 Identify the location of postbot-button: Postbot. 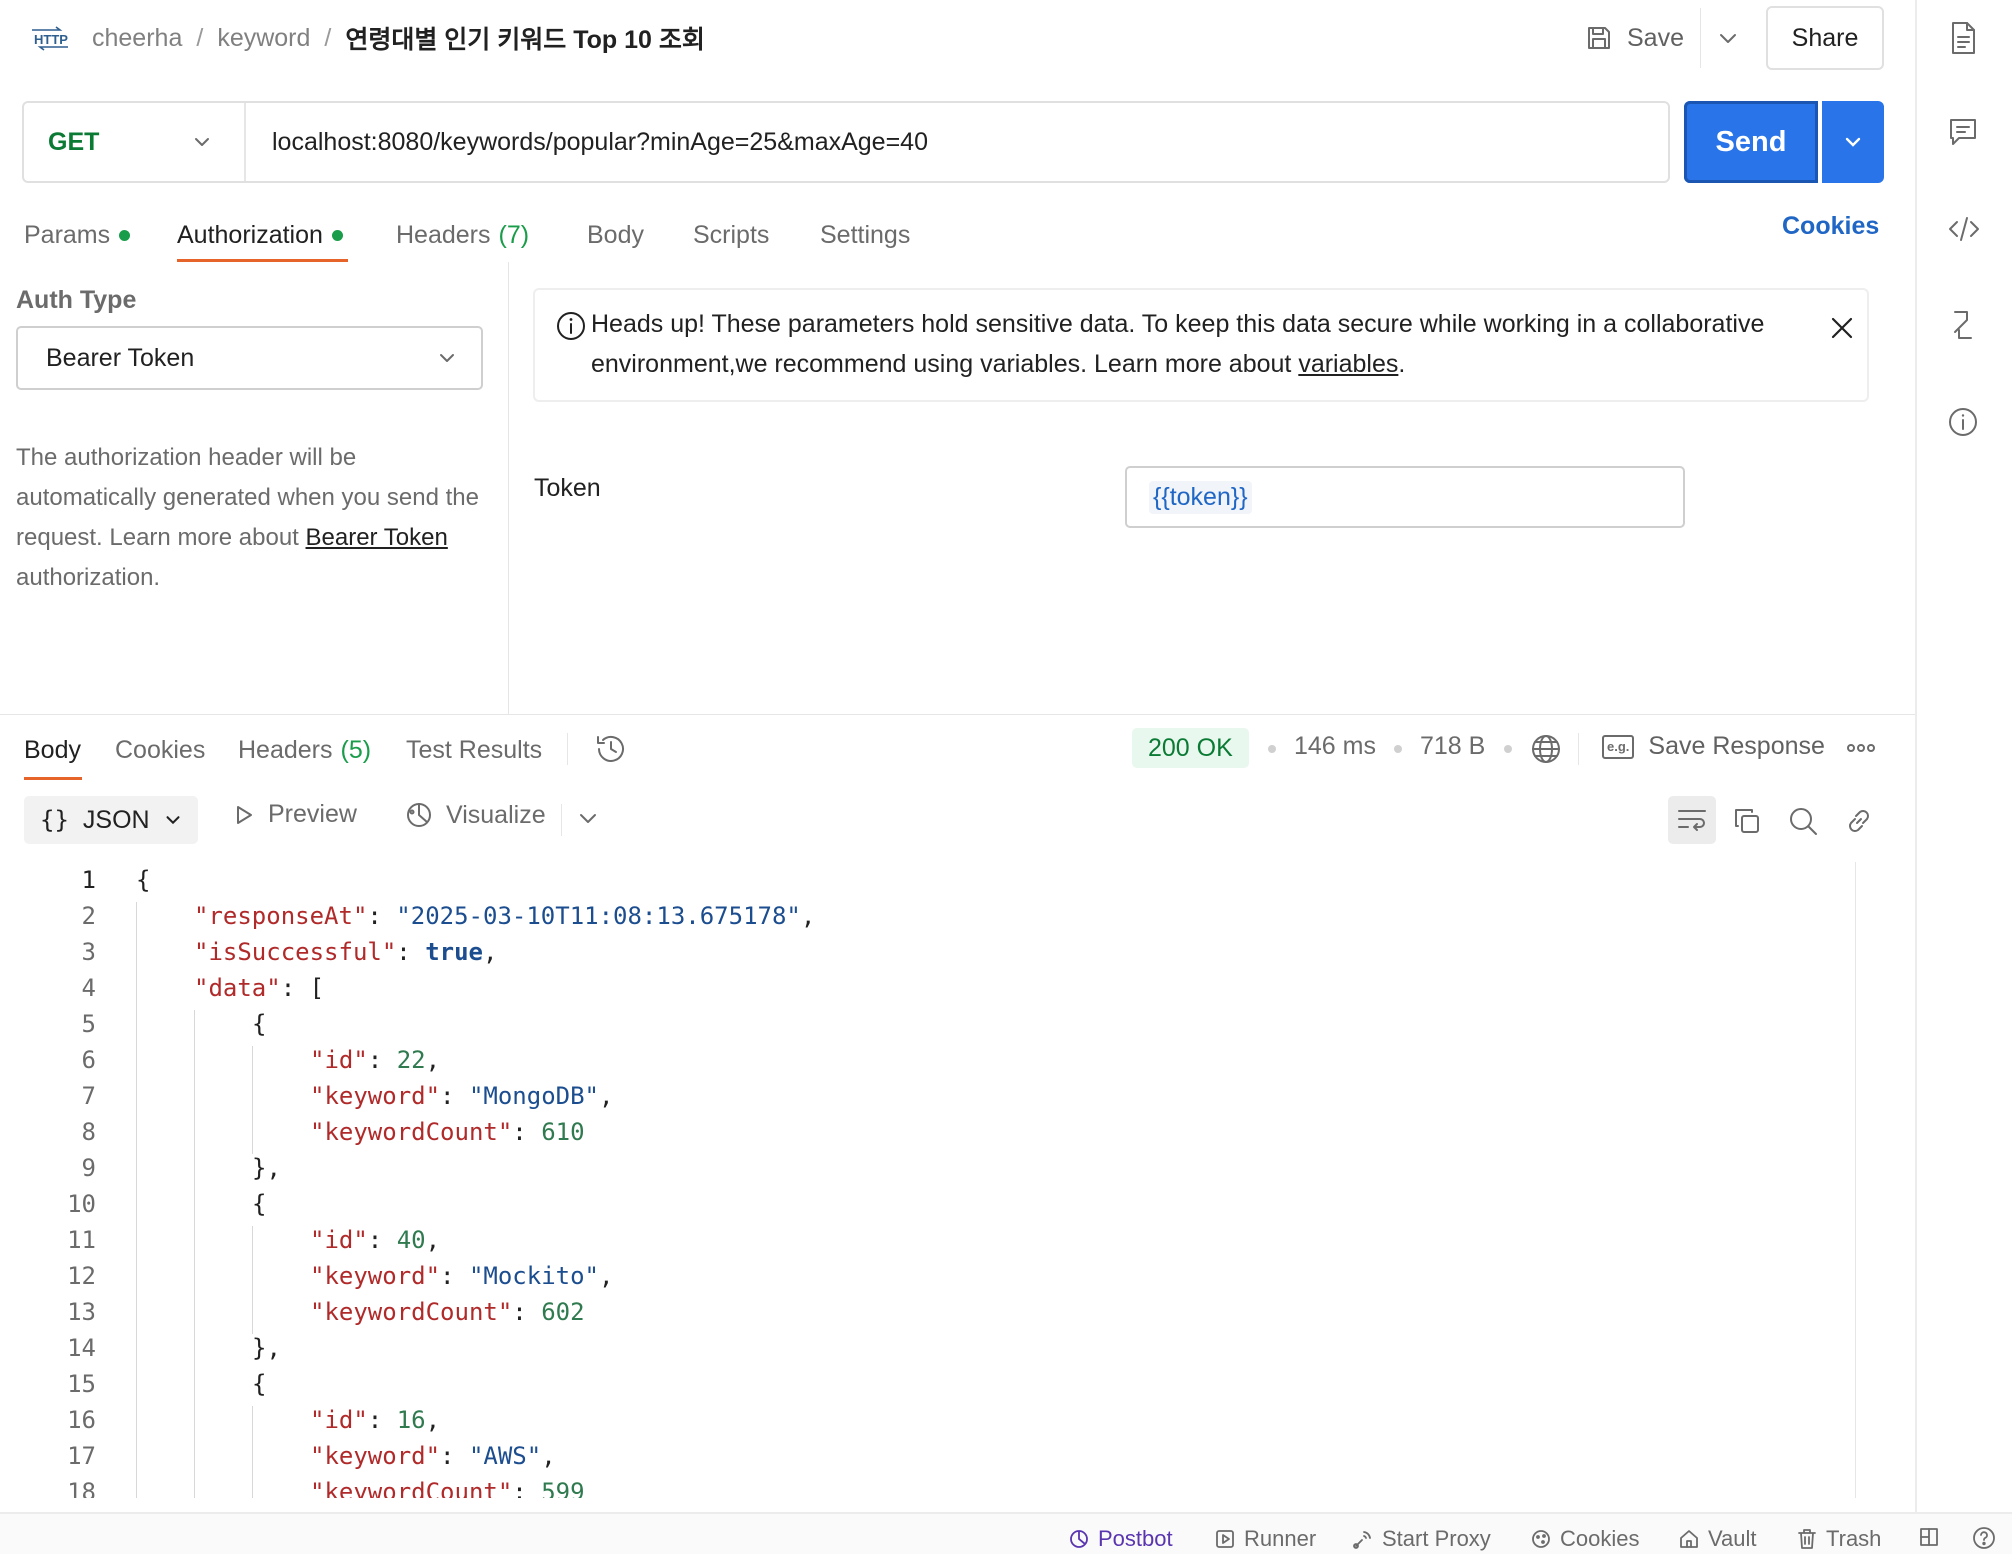
(1120, 1539).